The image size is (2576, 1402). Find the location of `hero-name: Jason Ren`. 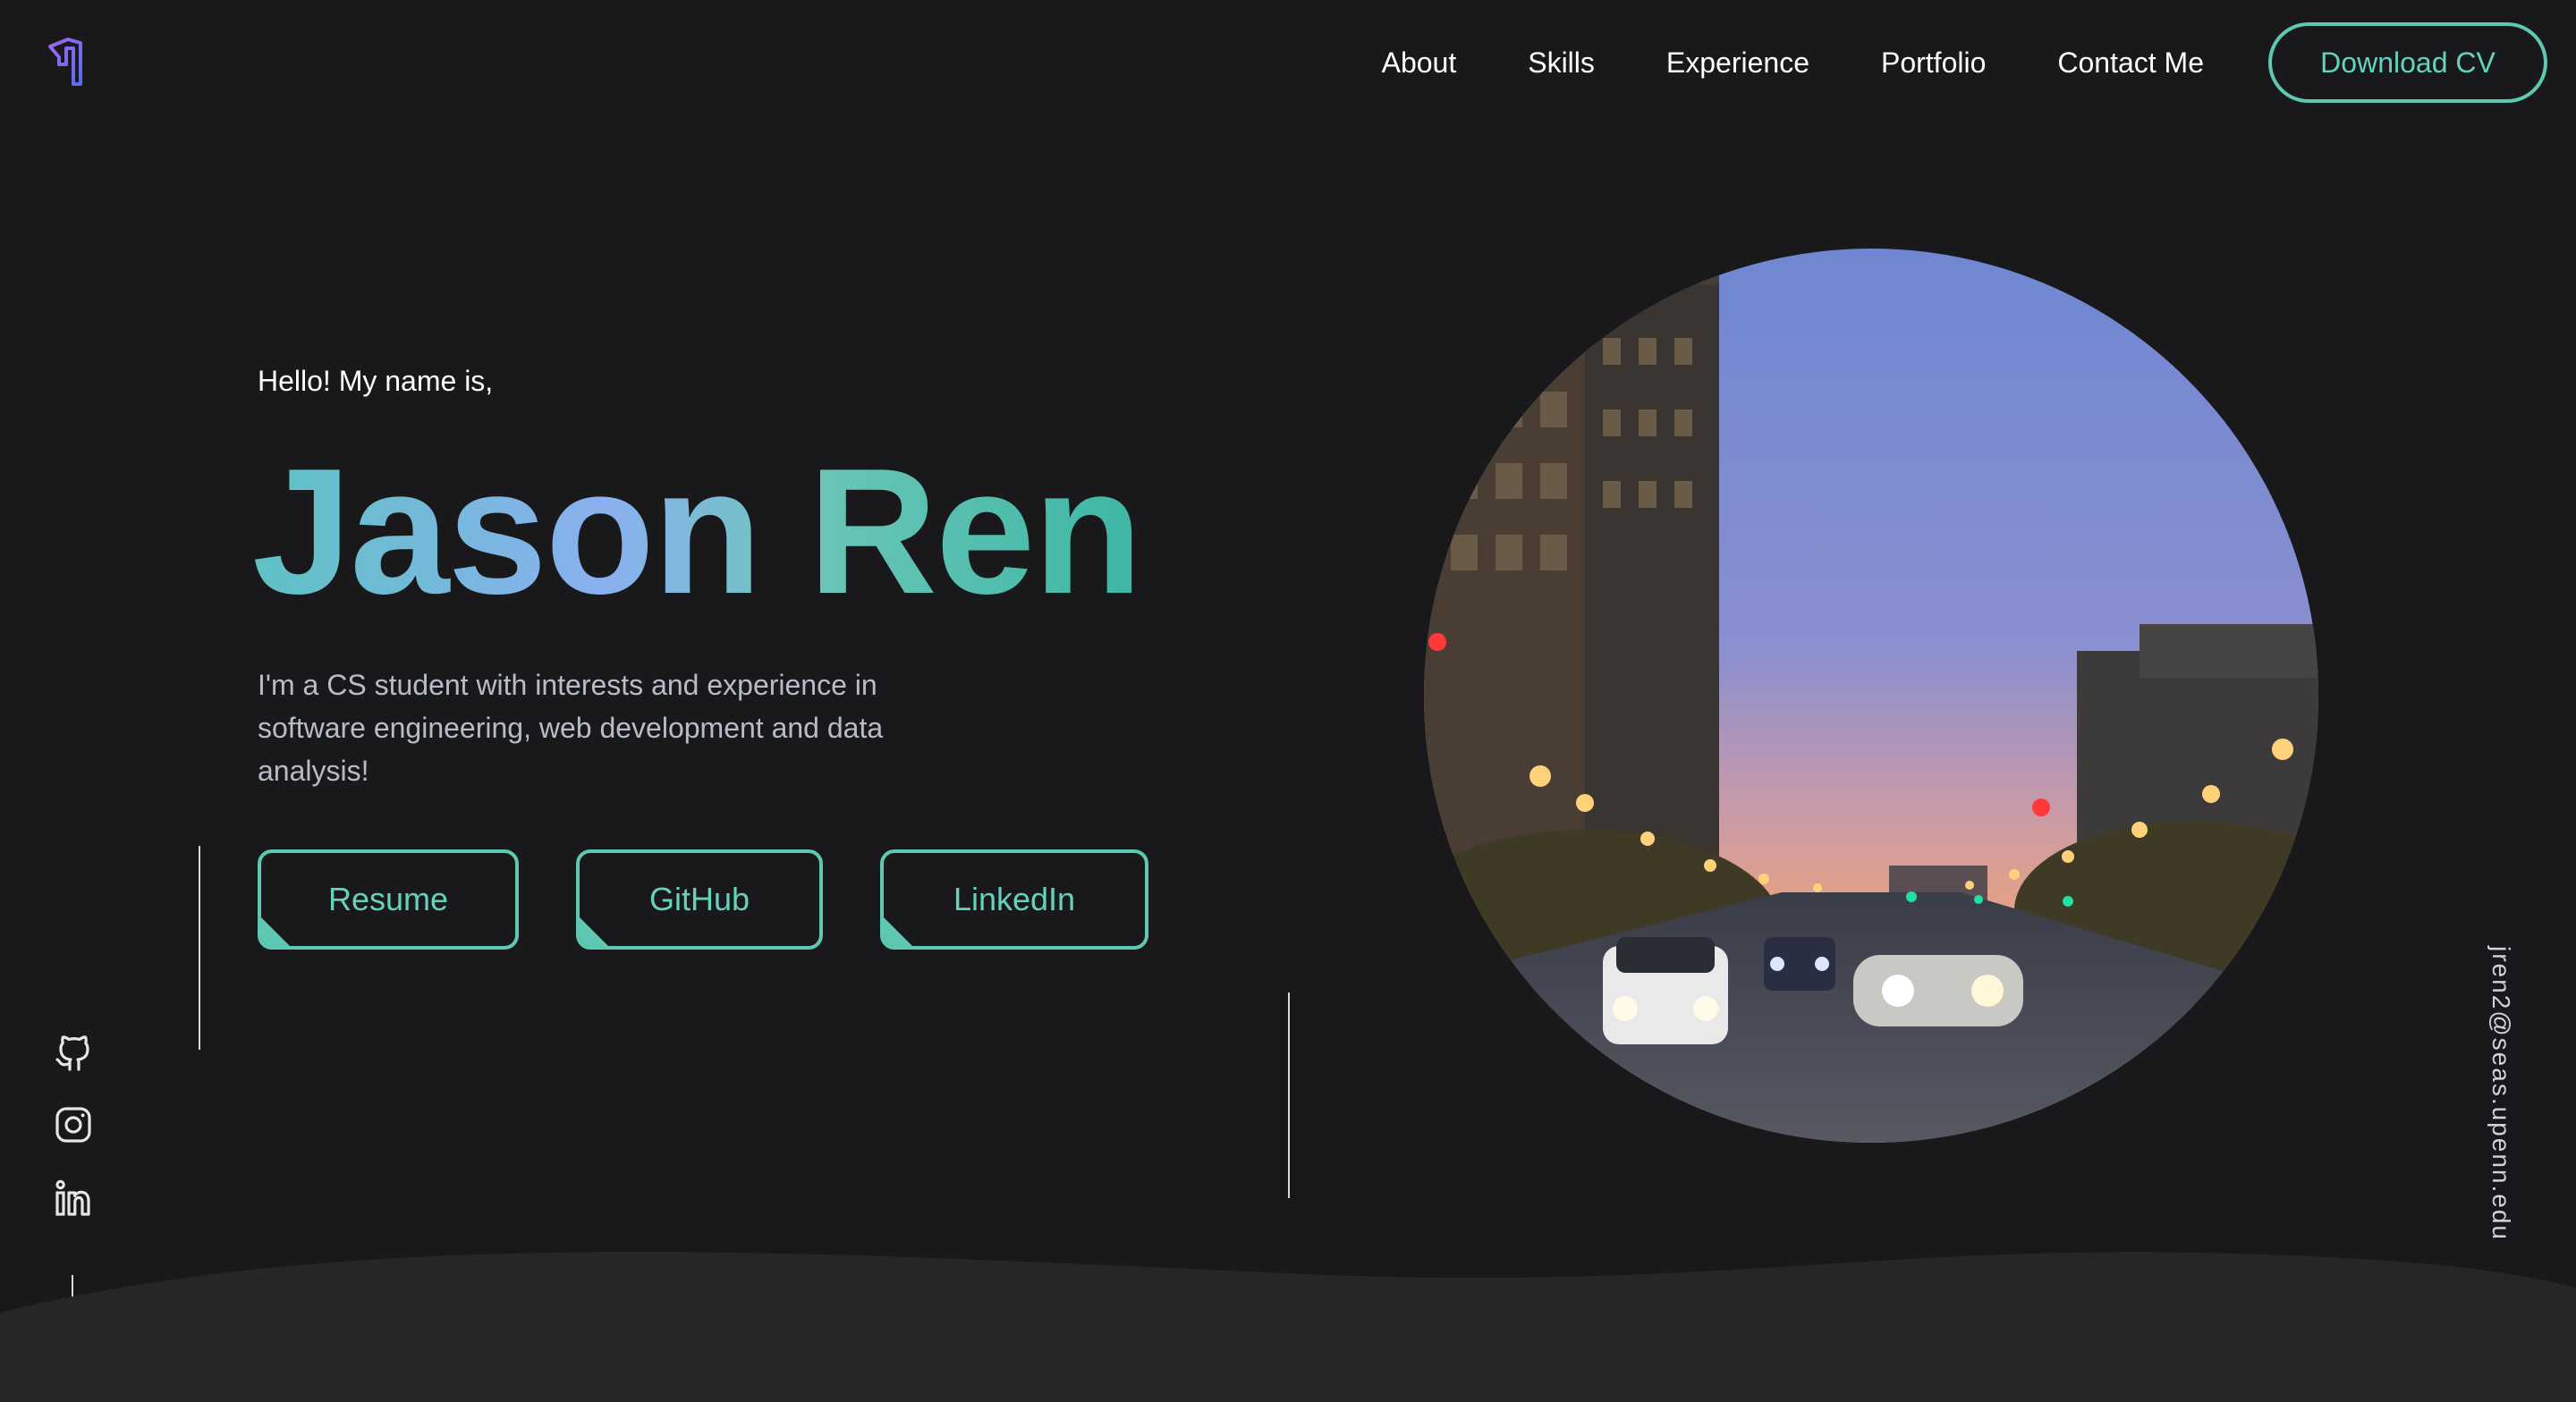

hero-name: Jason Ren is located at coordinates (697, 531).